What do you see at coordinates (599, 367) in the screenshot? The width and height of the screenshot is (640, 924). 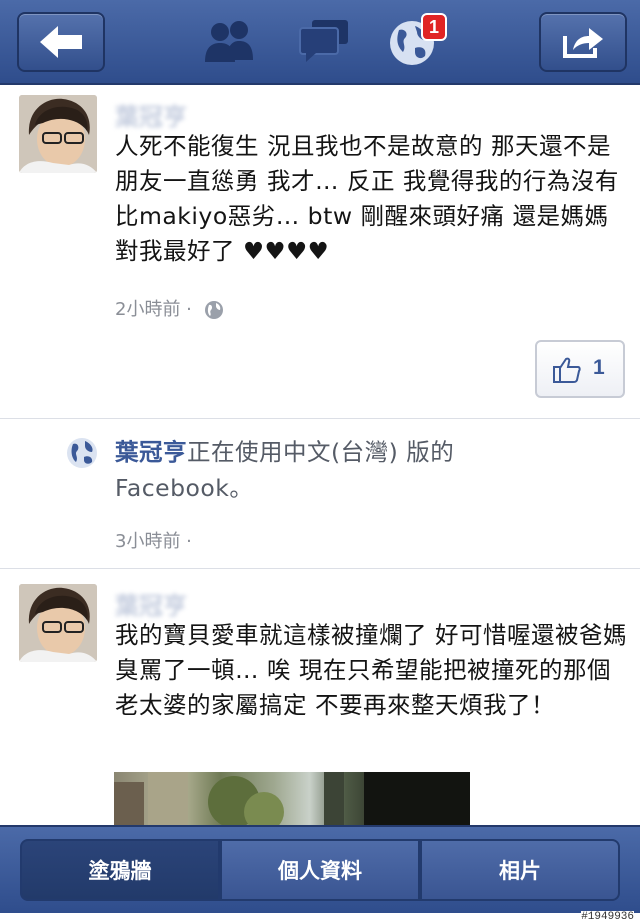 I see `like-count: 1` at bounding box center [599, 367].